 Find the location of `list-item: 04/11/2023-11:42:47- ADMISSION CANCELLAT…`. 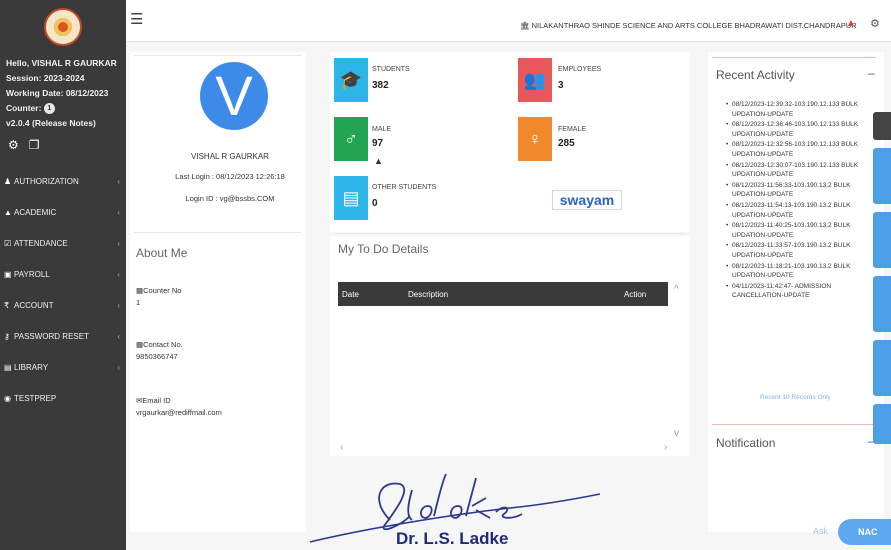

list-item: 04/11/2023-11:42:47- ADMISSION CANCELLAT… is located at coordinates (801, 291).